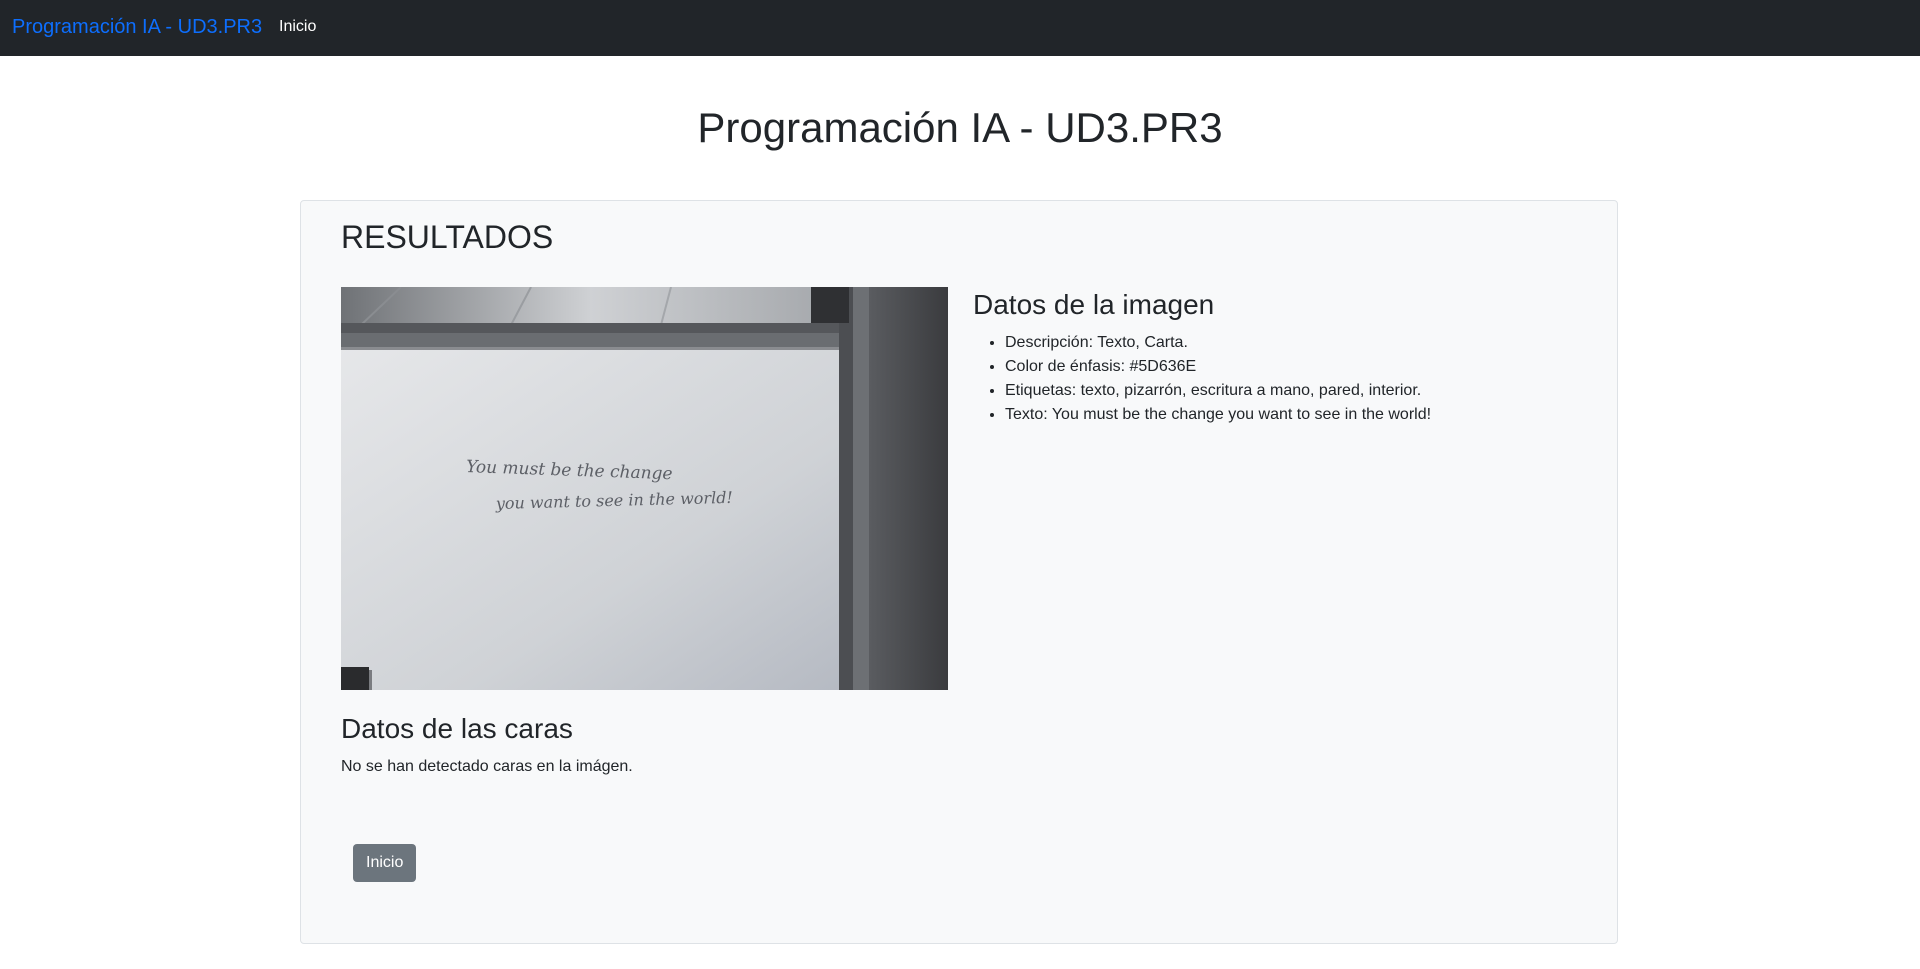  What do you see at coordinates (960, 127) in the screenshot?
I see `page-title: Programación IA - UD3.PR3` at bounding box center [960, 127].